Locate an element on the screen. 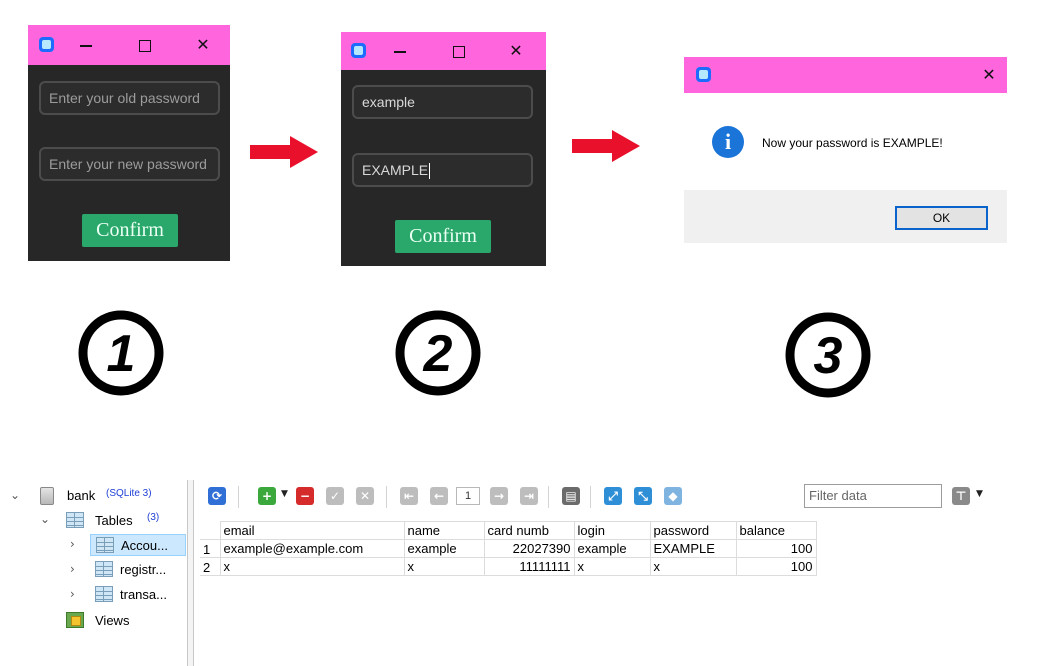 The image size is (1037, 666). column-header-card-number: card numb is located at coordinates (529, 530).